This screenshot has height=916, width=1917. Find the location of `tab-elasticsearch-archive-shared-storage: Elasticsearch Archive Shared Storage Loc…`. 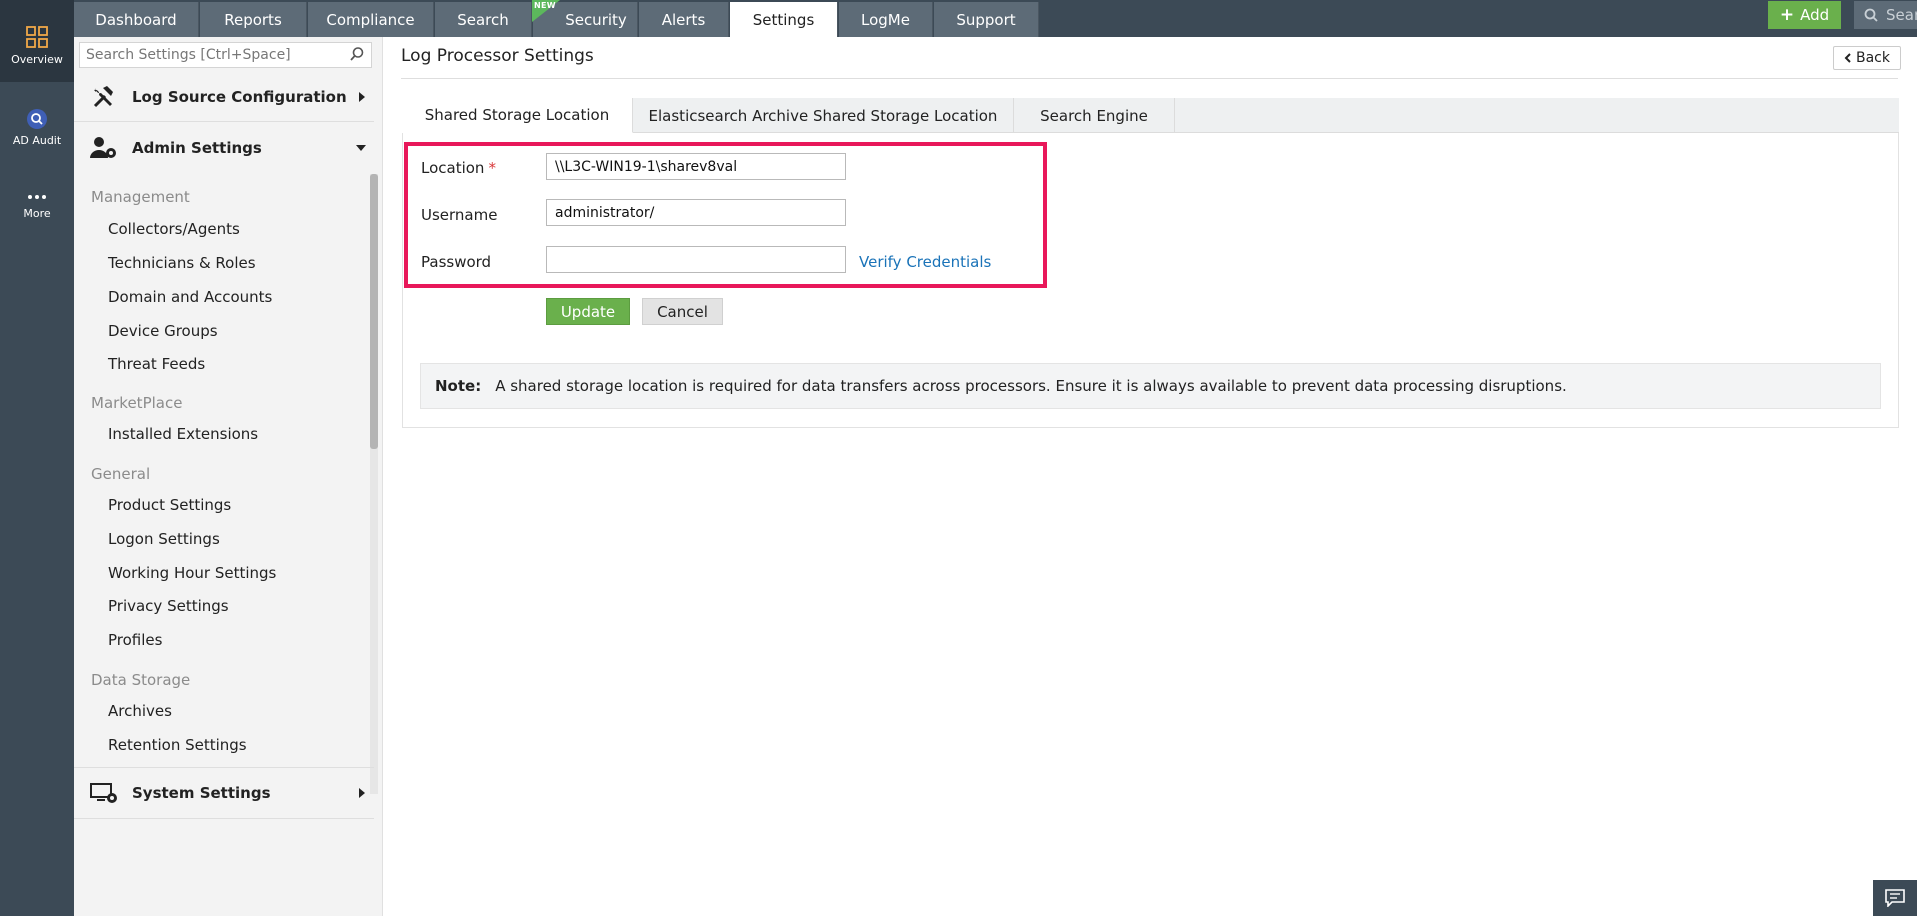

tab-elasticsearch-archive-shared-storage: Elasticsearch Archive Shared Storage Loc… is located at coordinates (823, 115).